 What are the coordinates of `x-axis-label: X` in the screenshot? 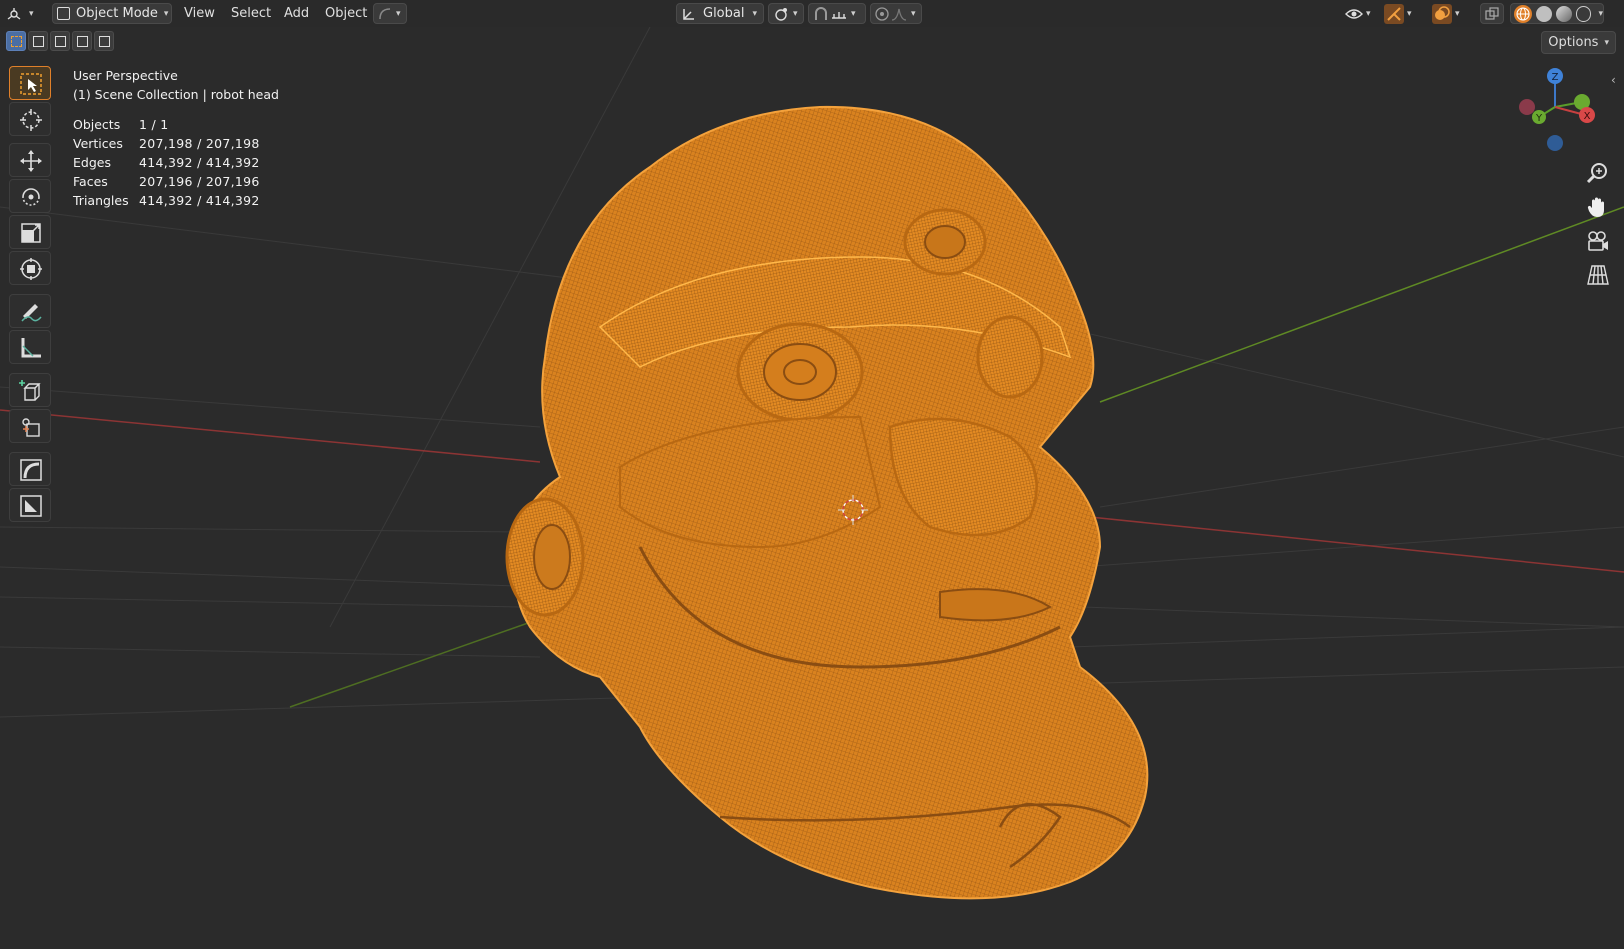 It's located at (1587, 116).